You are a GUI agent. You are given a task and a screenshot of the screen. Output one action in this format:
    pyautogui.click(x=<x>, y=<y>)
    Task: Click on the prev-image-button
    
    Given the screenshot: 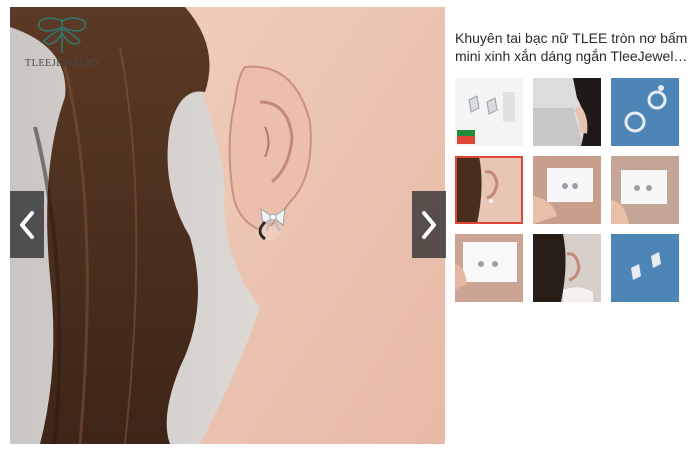 What is the action you would take?
    pyautogui.click(x=27, y=224)
    